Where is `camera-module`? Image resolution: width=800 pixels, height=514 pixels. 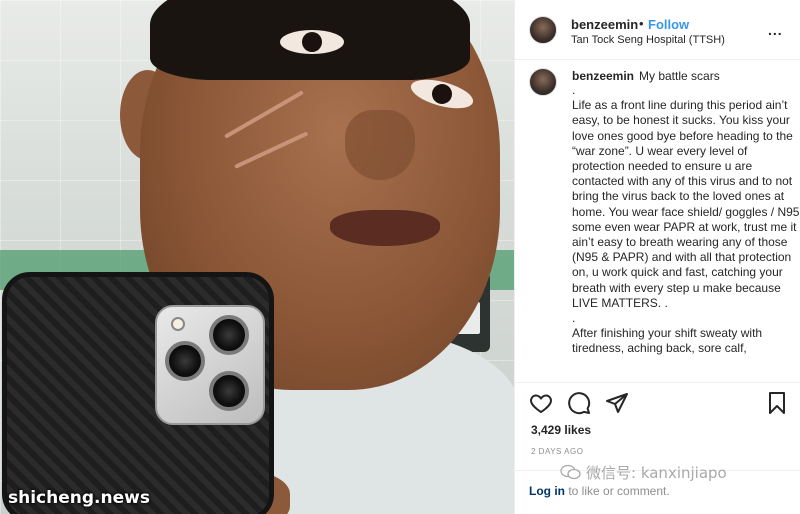 camera-module is located at coordinates (210, 365).